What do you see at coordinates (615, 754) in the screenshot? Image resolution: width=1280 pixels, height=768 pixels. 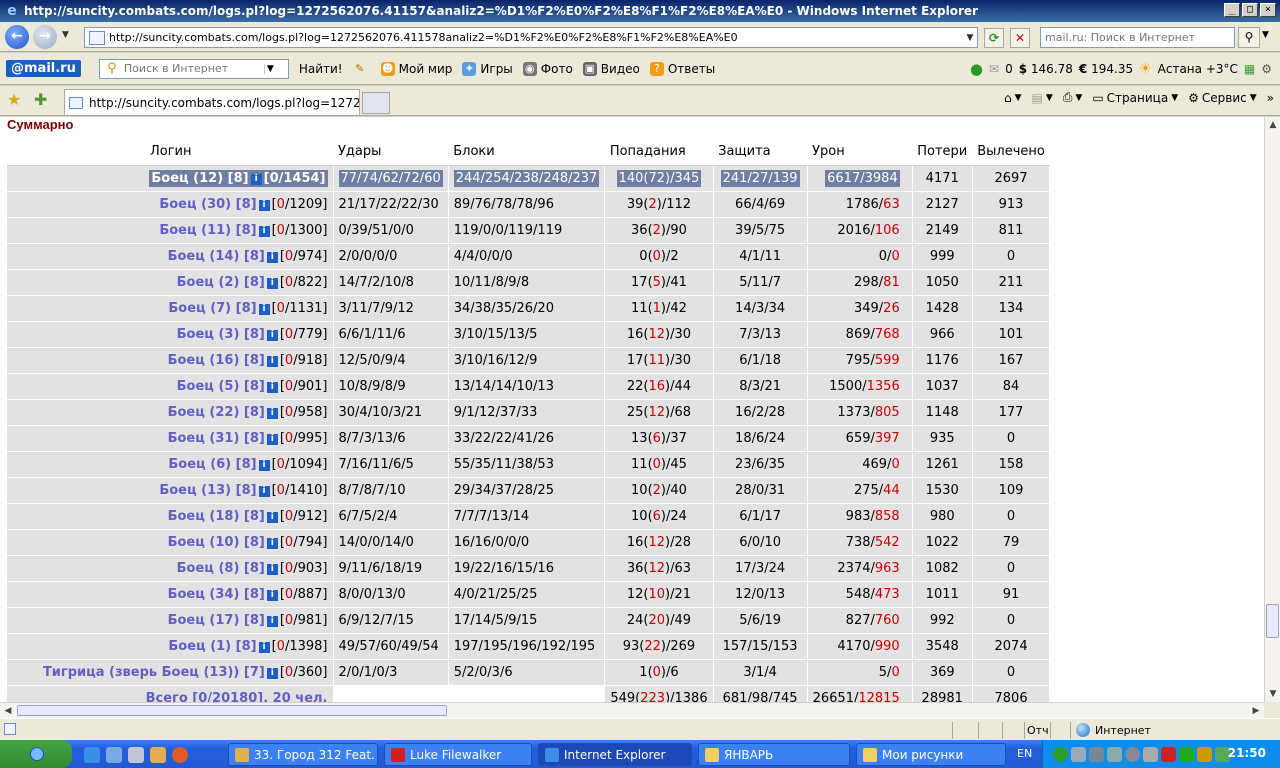 I see `task-internet-explorer: Internet Explorer` at bounding box center [615, 754].